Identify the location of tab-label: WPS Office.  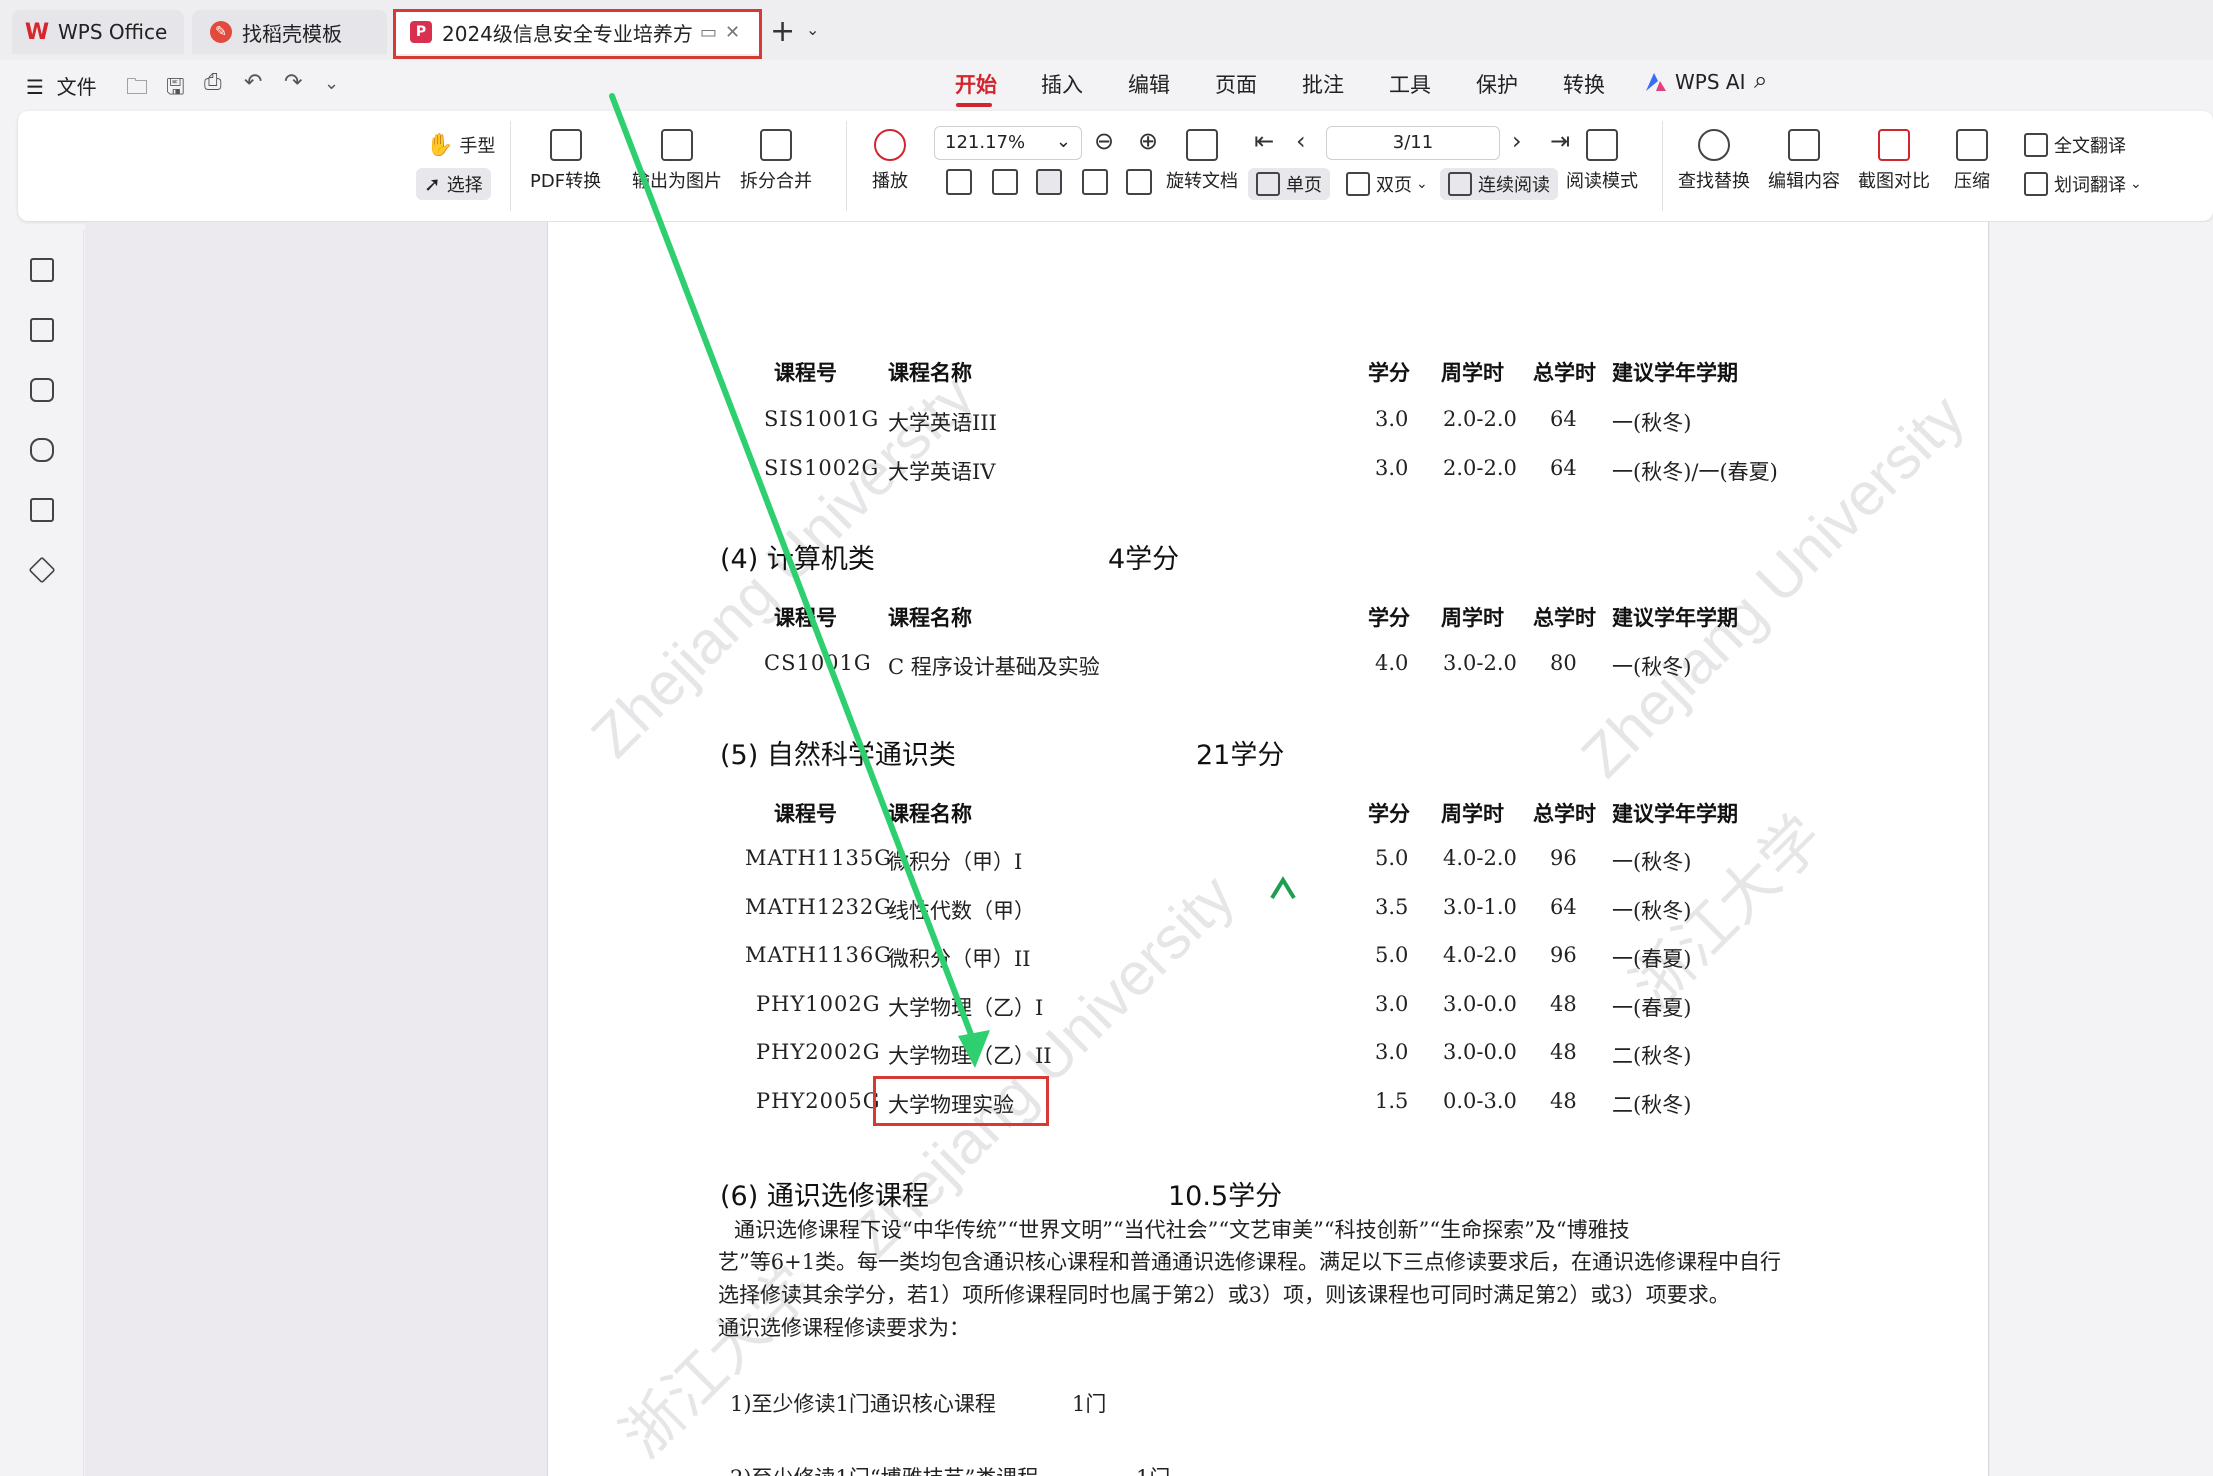
(113, 32).